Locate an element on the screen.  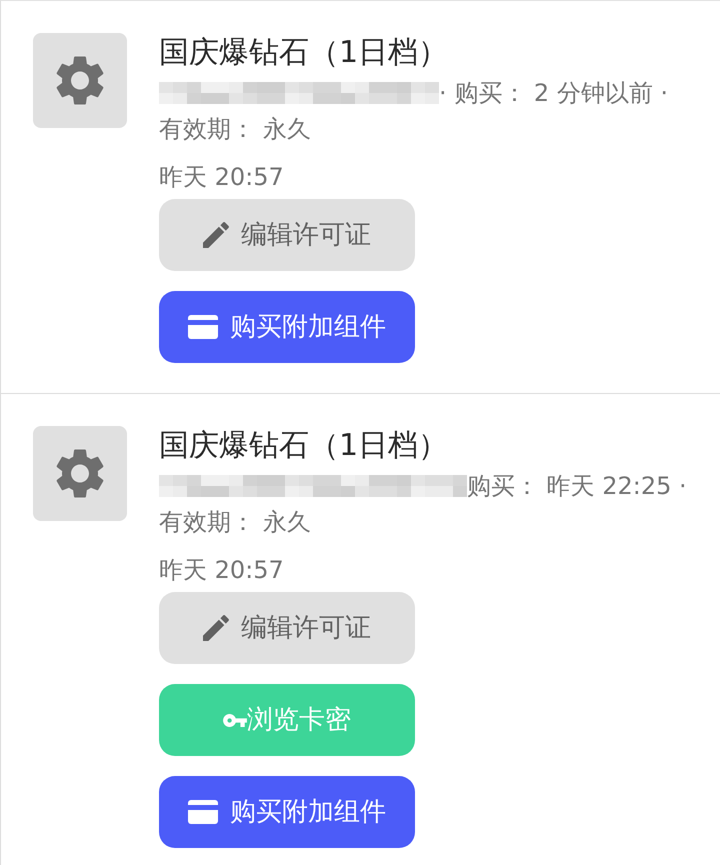
key-icon is located at coordinates (235, 720).